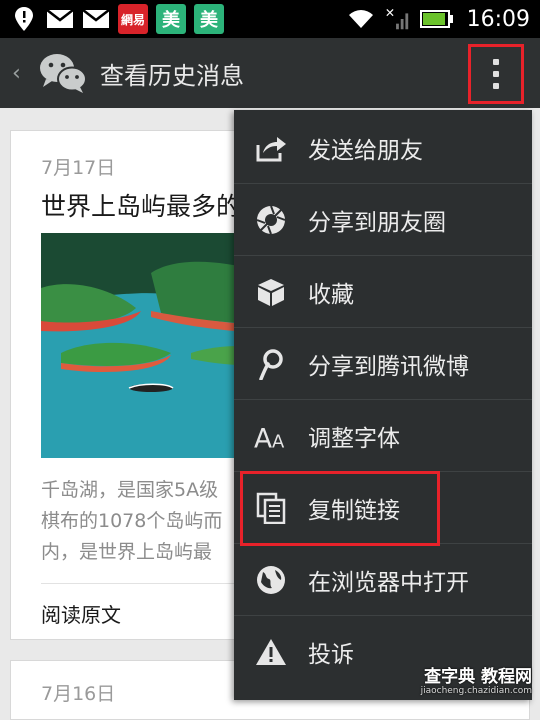  Describe the element at coordinates (81, 613) in the screenshot. I see `read-original-link: 阅读原文` at that location.